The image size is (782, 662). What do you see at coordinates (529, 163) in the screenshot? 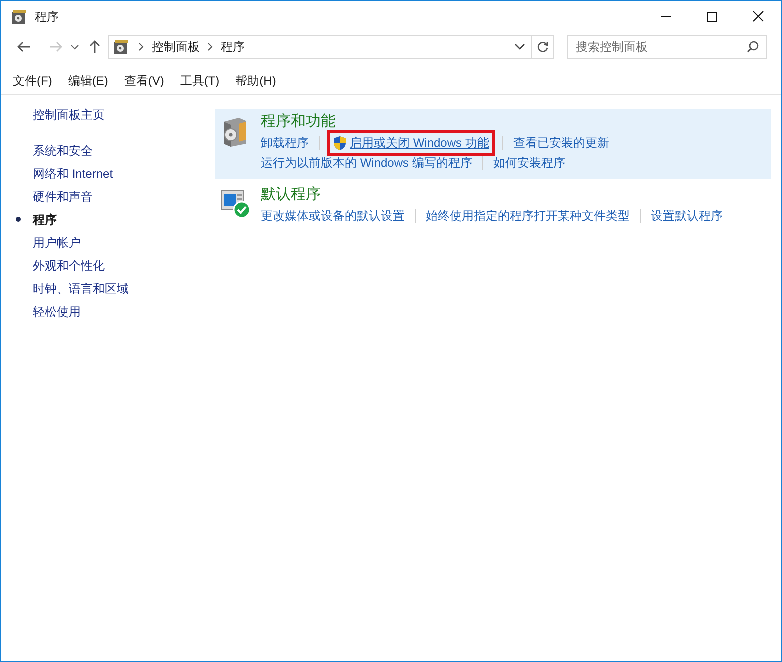
I see `task-link: 如何安装程序` at bounding box center [529, 163].